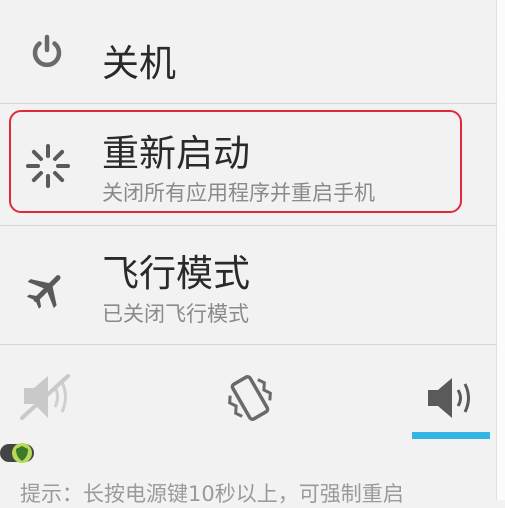 The image size is (505, 508). Describe the element at coordinates (82, 392) in the screenshot. I see `sound-mode-silent-button` at that location.